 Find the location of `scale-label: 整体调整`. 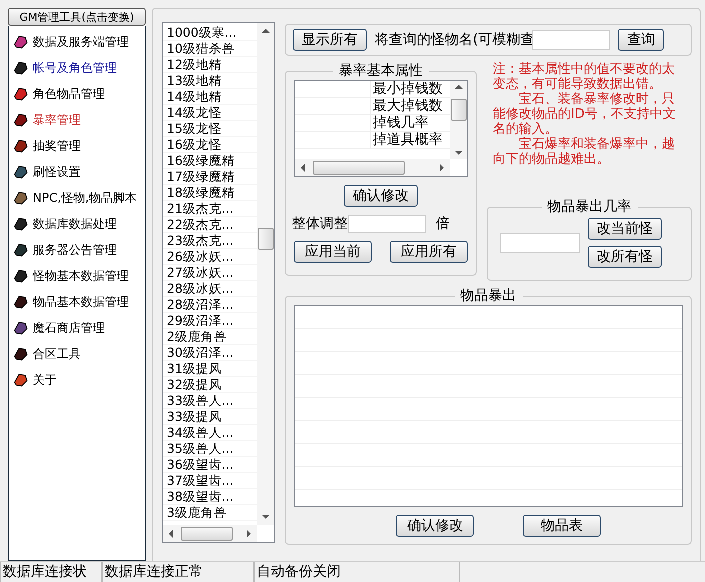

scale-label: 整体调整 is located at coordinates (320, 224).